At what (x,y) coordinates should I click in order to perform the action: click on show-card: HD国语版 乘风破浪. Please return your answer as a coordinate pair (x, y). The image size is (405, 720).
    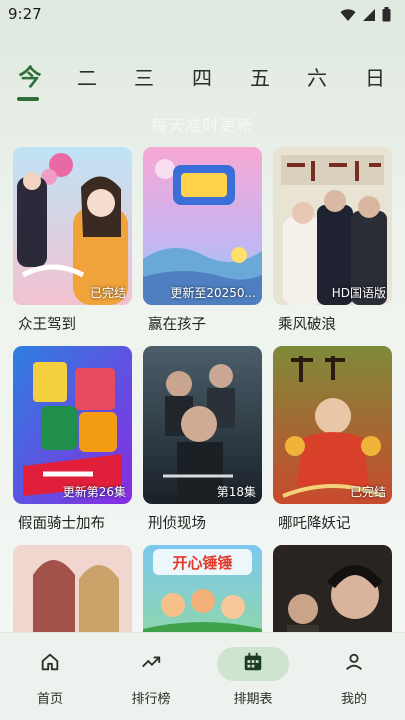
    Looking at the image, I should click on (332, 240).